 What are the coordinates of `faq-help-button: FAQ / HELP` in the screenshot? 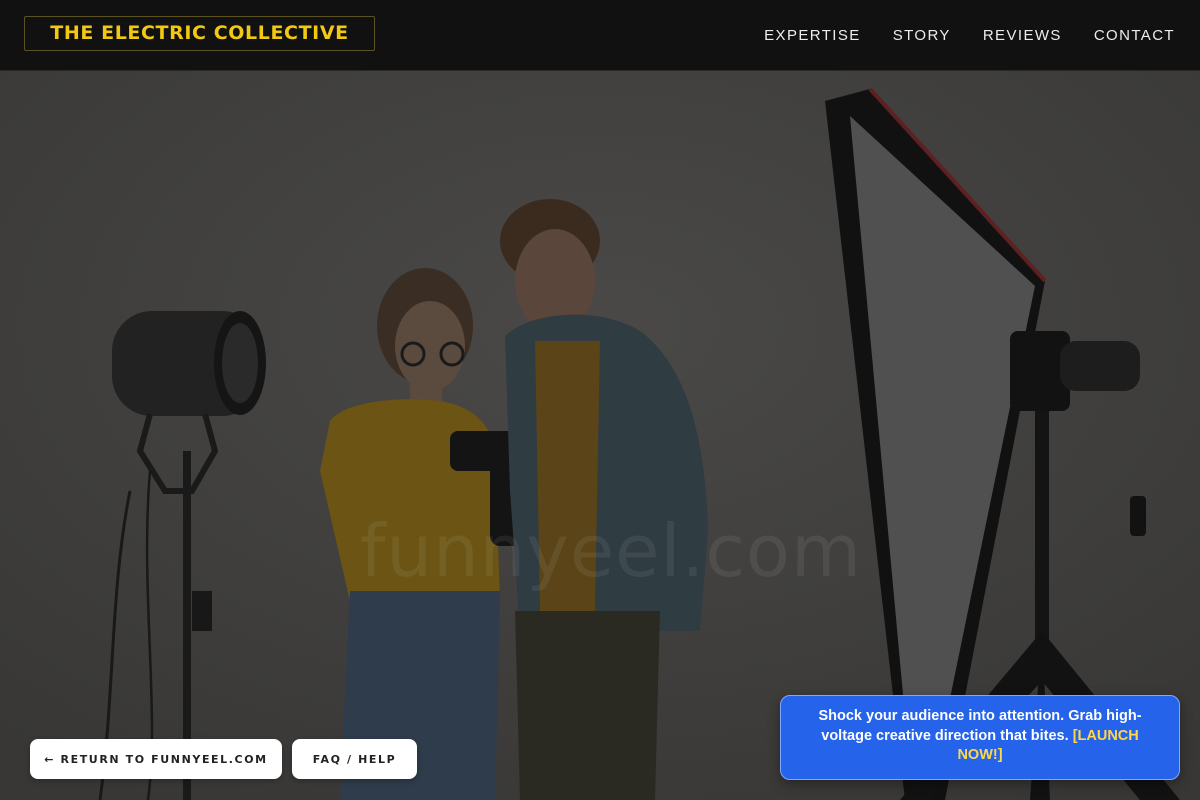 It's located at (354, 759).